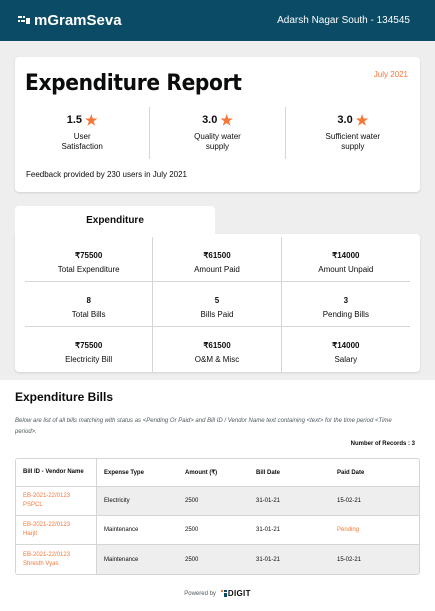 This screenshot has height=611, width=435. I want to click on column-header-paid-date: Paid Date, so click(350, 472).